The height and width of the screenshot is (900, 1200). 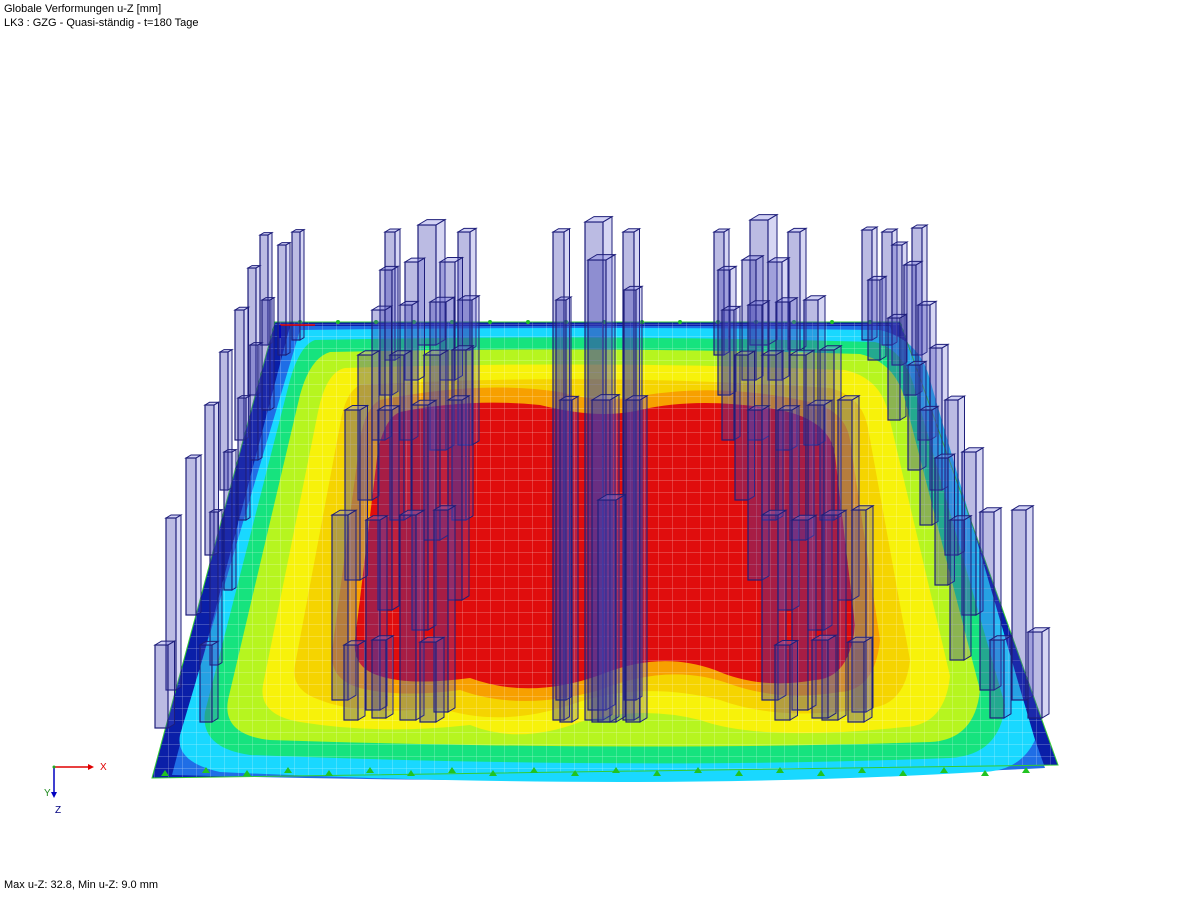 I want to click on y-axis-label: Y, so click(x=47, y=793).